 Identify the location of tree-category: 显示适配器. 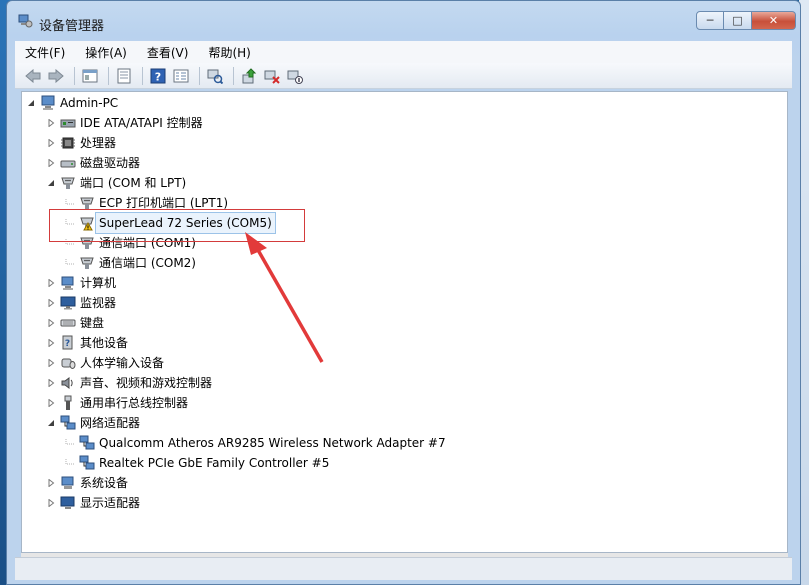
(93, 503).